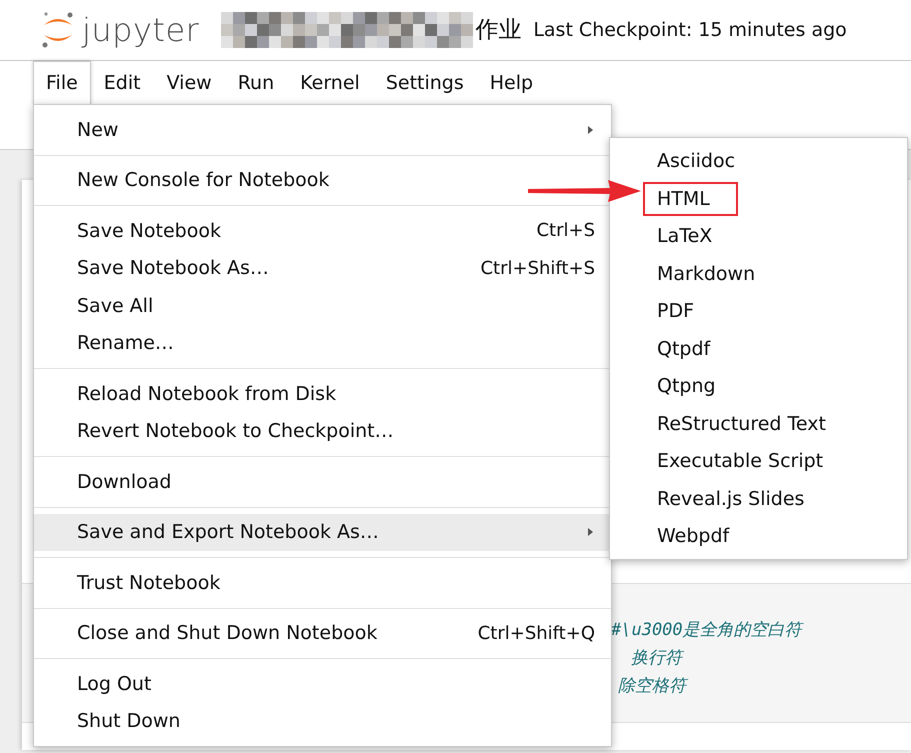  What do you see at coordinates (256, 83) in the screenshot?
I see `menu-item: Run` at bounding box center [256, 83].